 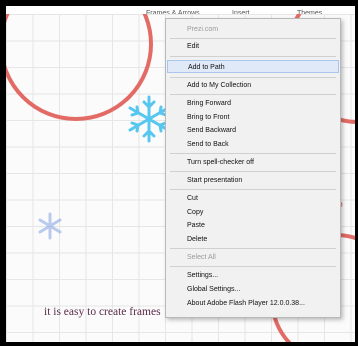 I want to click on menu-item-paste: Paste, so click(x=253, y=225).